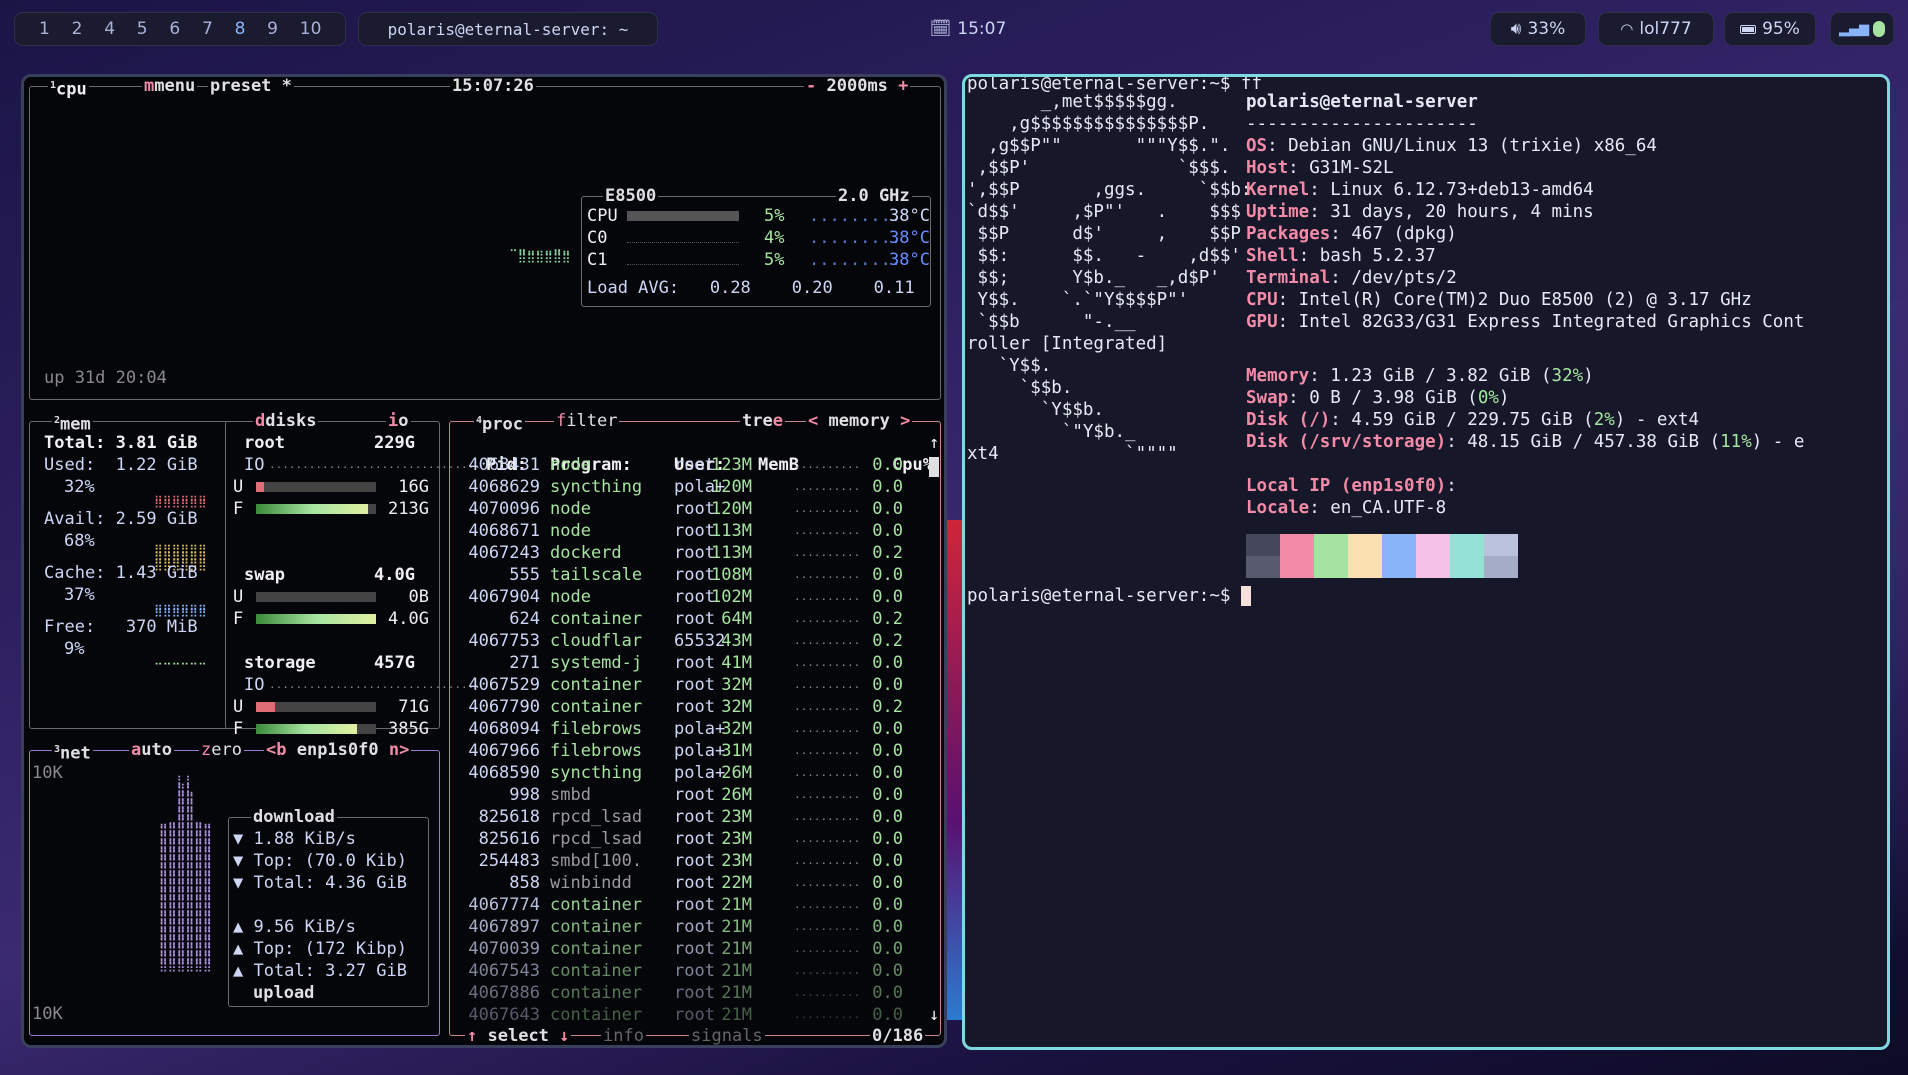 This screenshot has width=1908, height=1075. I want to click on workspace-8: 8, so click(251, 29).